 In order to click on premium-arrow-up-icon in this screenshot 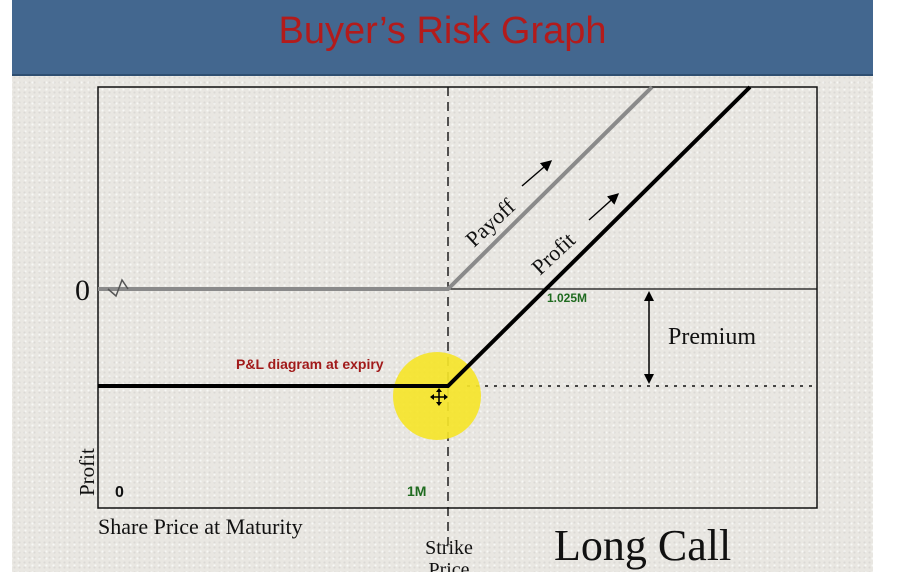, I will do `click(649, 296)`.